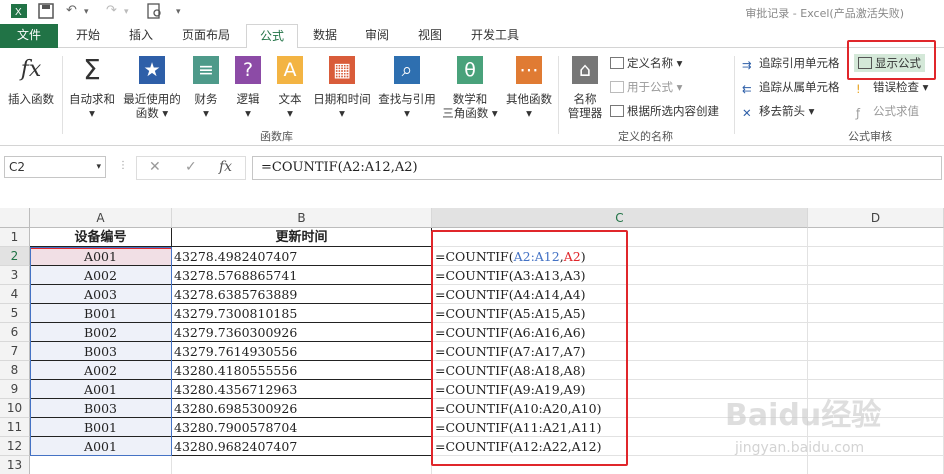  What do you see at coordinates (597, 168) in the screenshot?
I see `formula-input: =COUNTIF(A2:A12,A2)` at bounding box center [597, 168].